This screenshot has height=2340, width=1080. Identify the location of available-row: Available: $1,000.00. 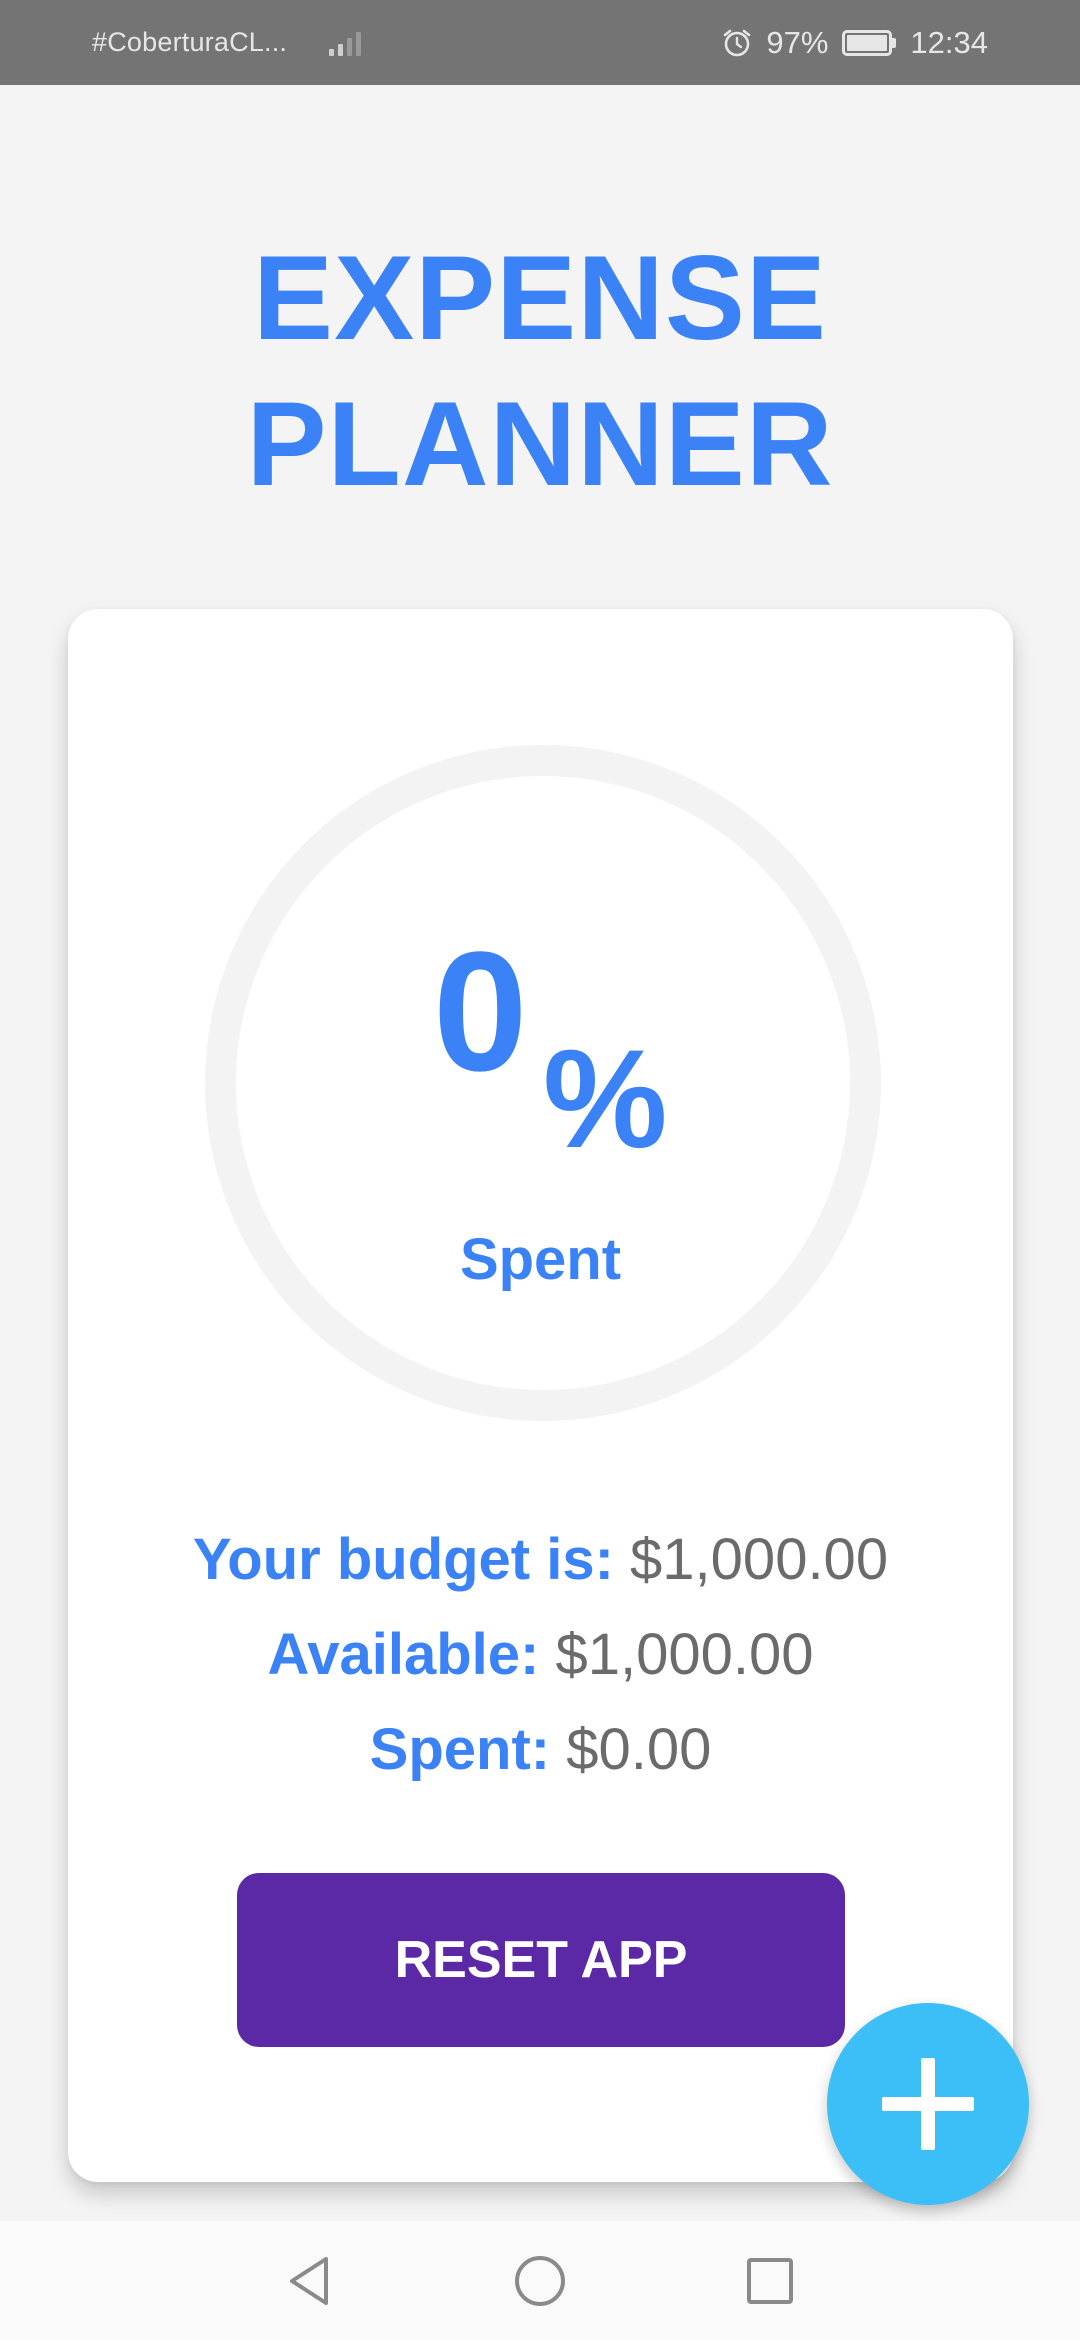
(540, 1655).